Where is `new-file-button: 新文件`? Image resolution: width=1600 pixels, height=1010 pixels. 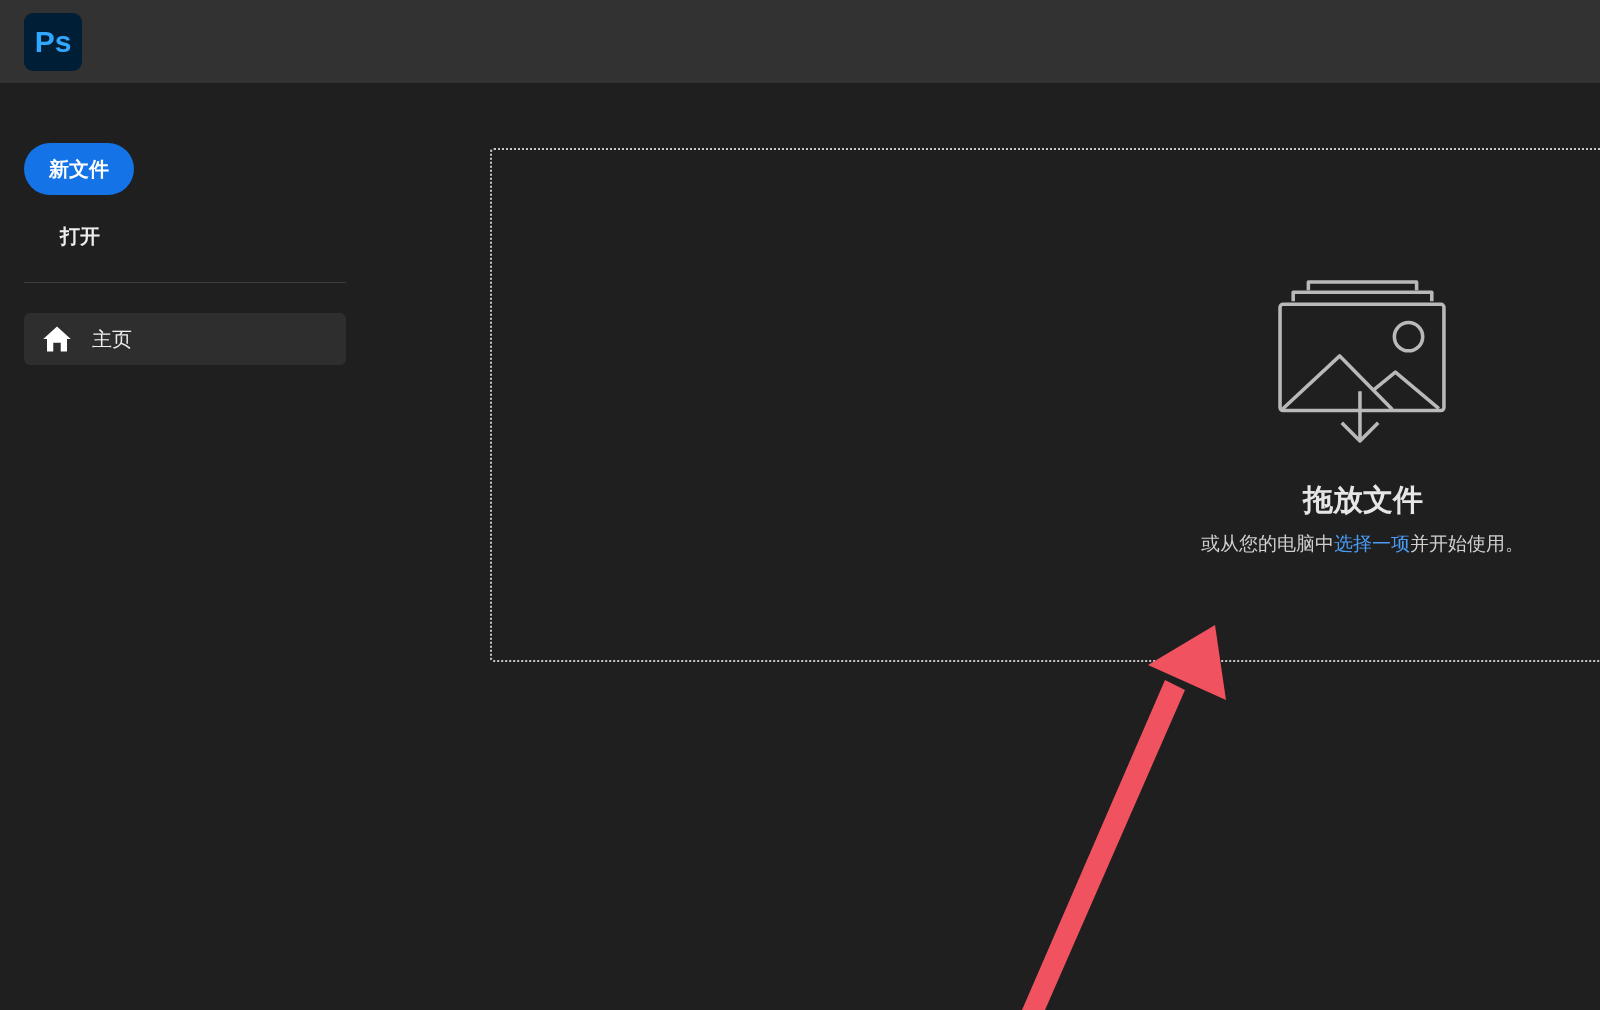
new-file-button: 新文件 is located at coordinates (79, 169).